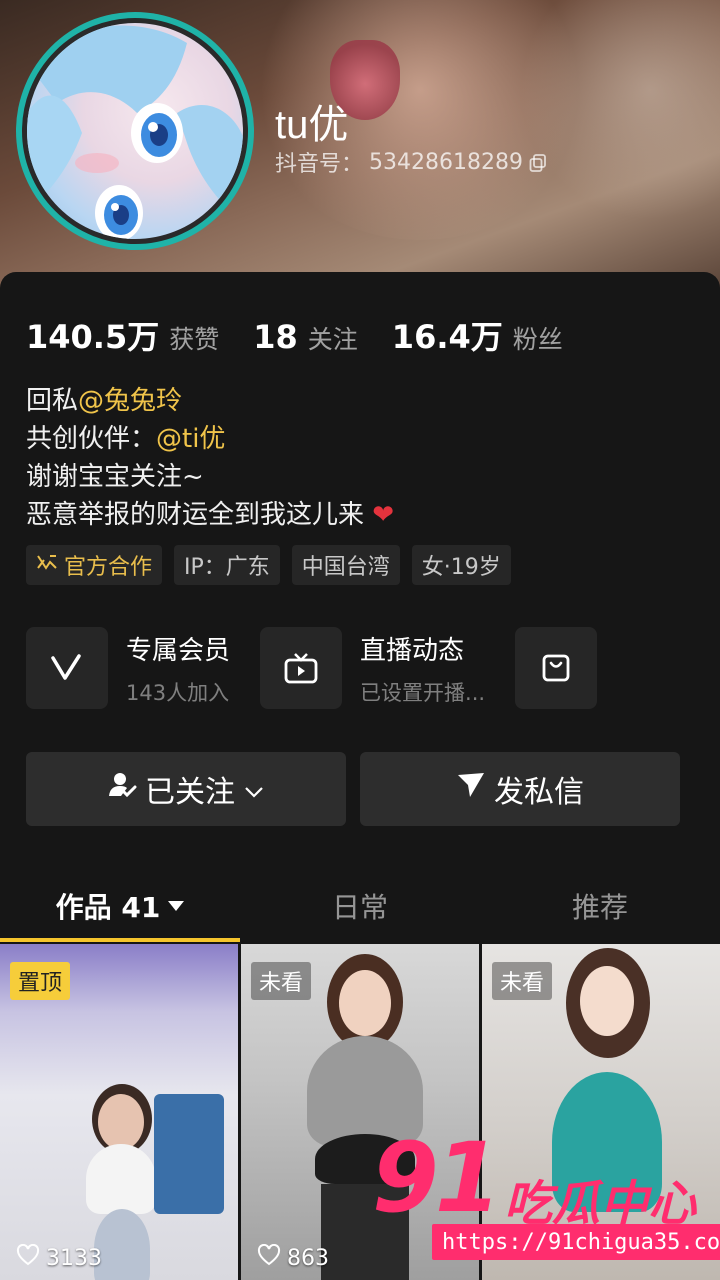 The height and width of the screenshot is (1280, 720). I want to click on caret-down-icon, so click(176, 906).